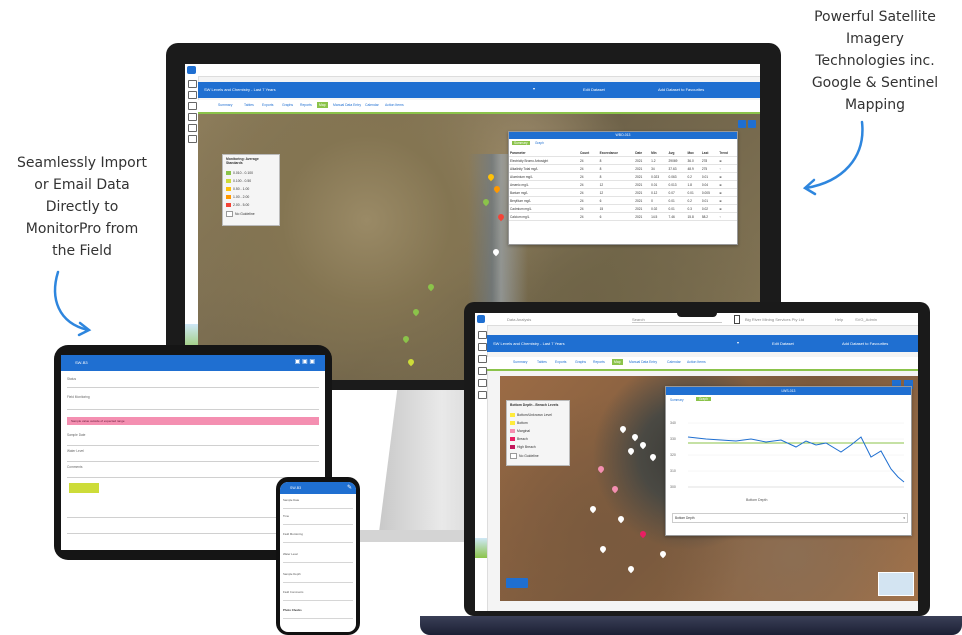 The width and height of the screenshot is (962, 635). I want to click on device-icon, so click(737, 319).